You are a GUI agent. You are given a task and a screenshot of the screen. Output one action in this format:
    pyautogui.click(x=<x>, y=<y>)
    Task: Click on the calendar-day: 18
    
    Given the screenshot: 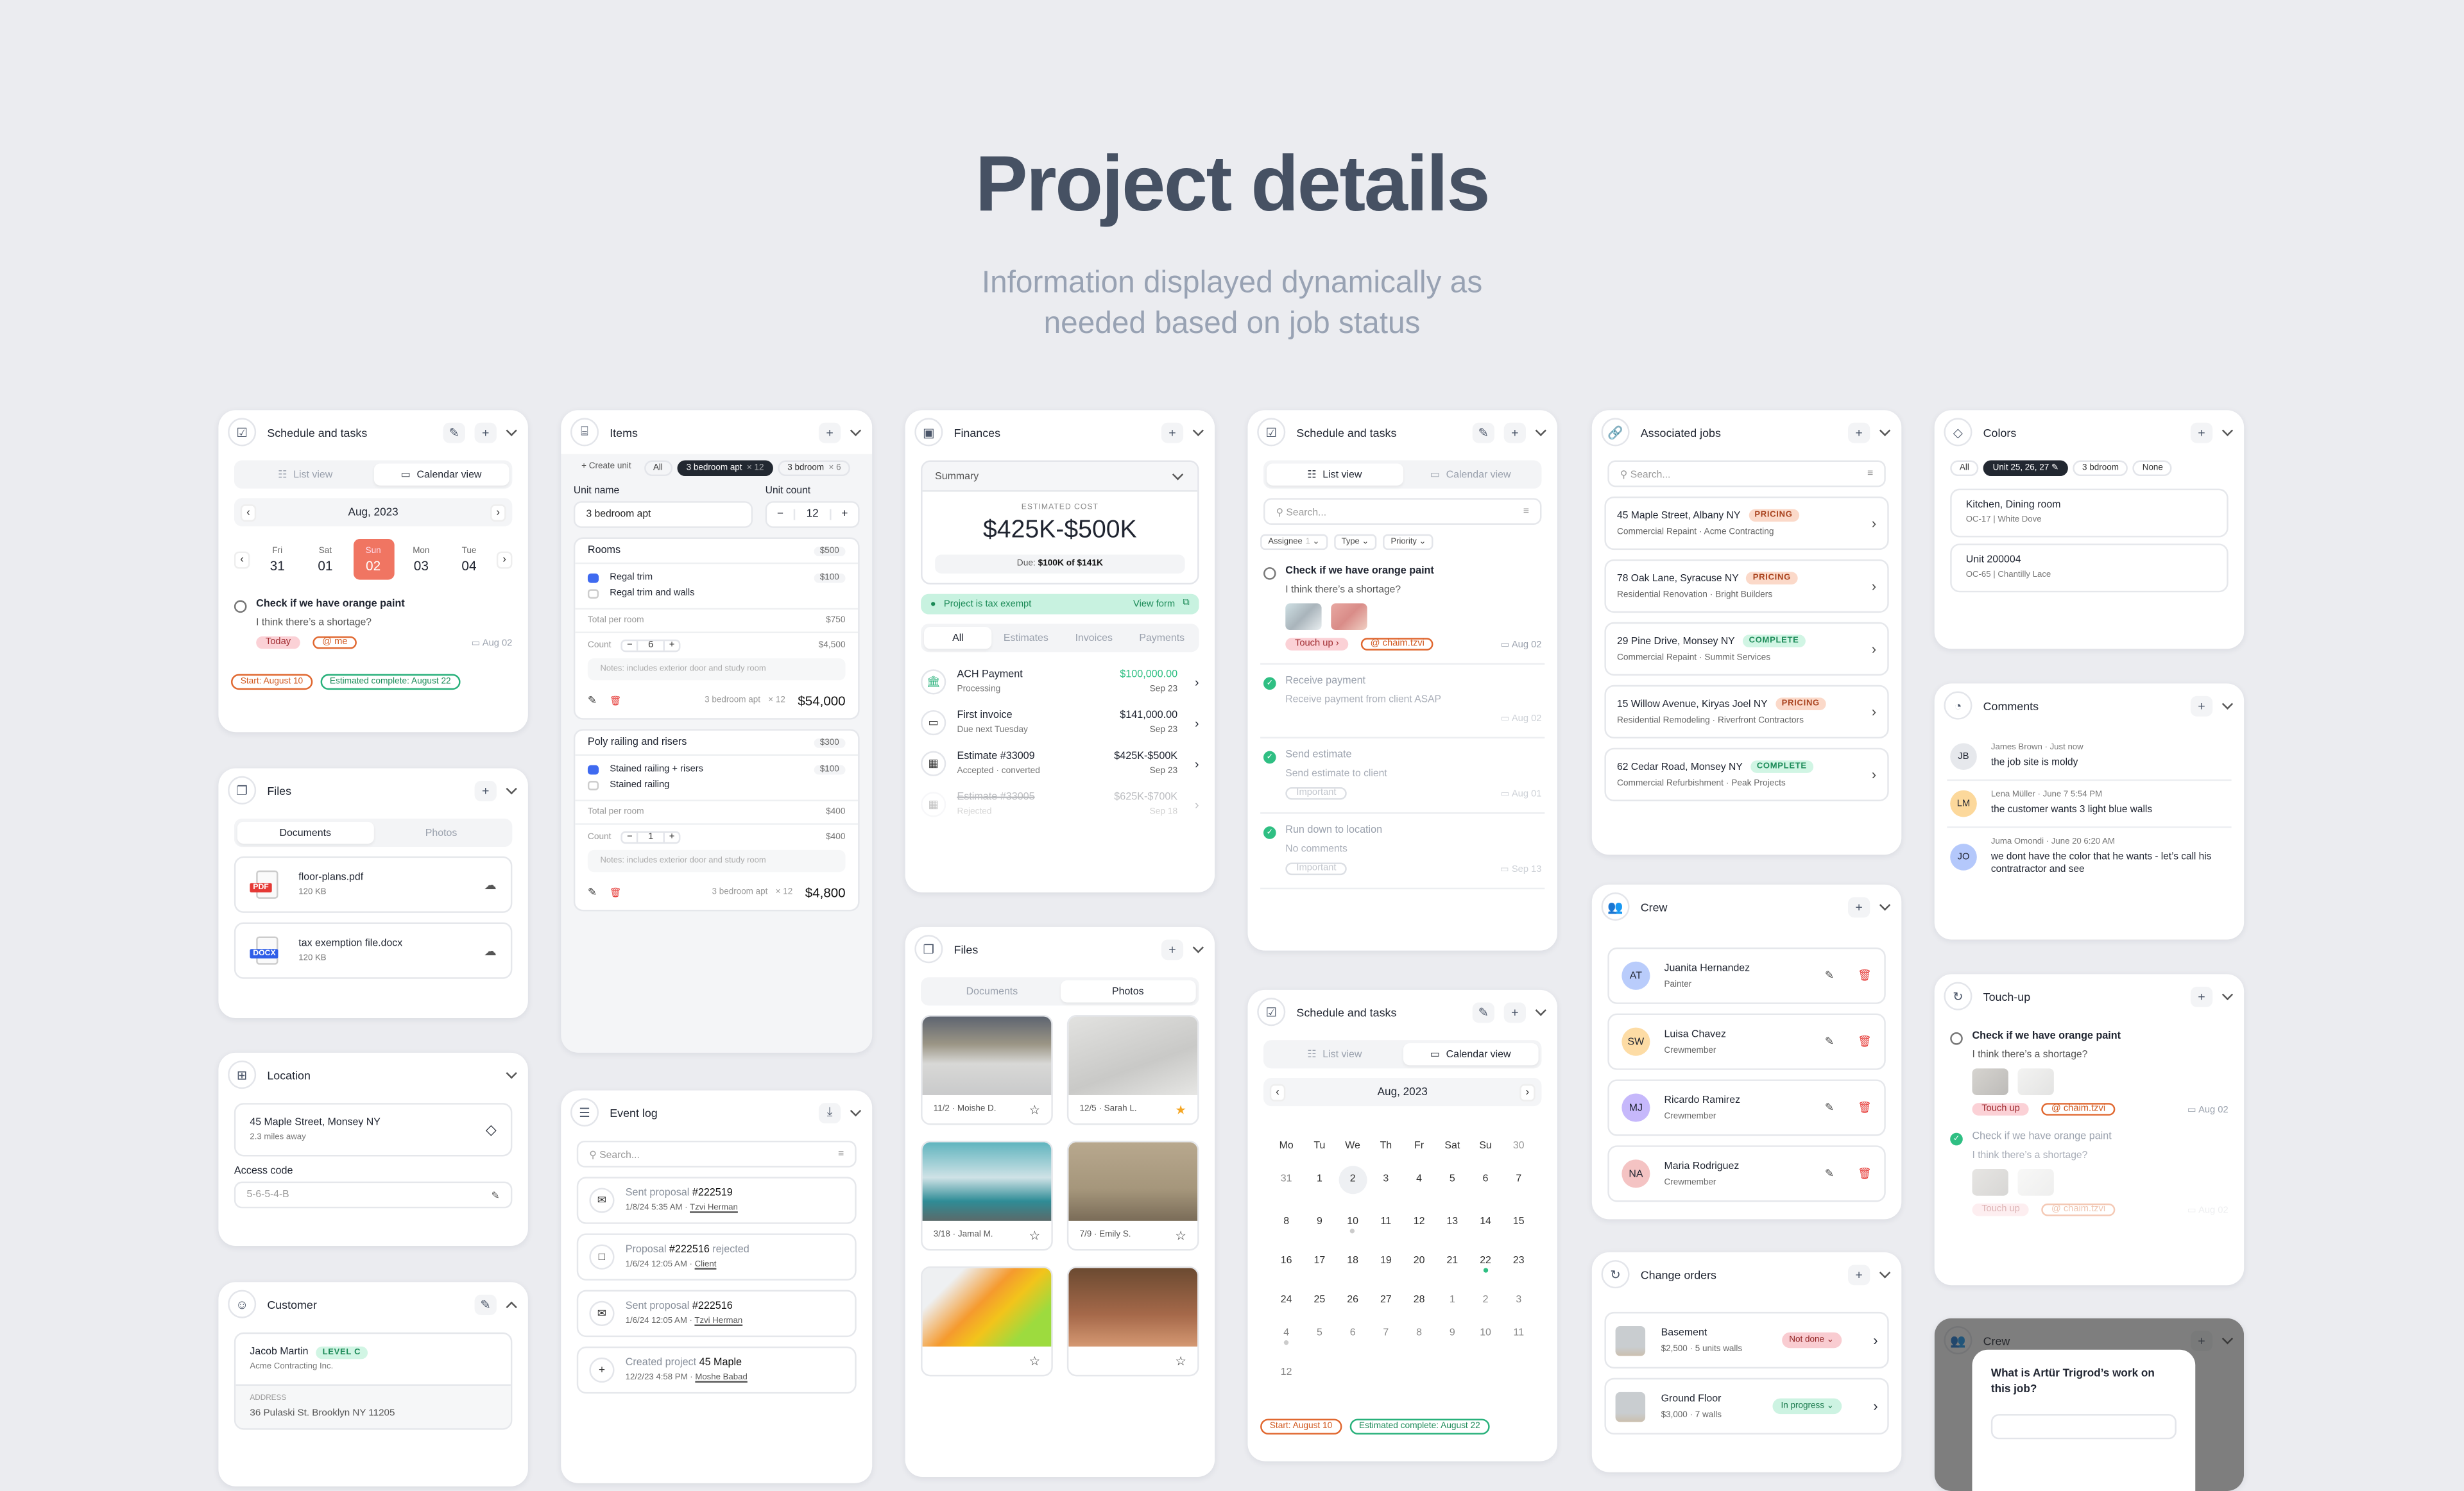 What is the action you would take?
    pyautogui.click(x=1353, y=1264)
    